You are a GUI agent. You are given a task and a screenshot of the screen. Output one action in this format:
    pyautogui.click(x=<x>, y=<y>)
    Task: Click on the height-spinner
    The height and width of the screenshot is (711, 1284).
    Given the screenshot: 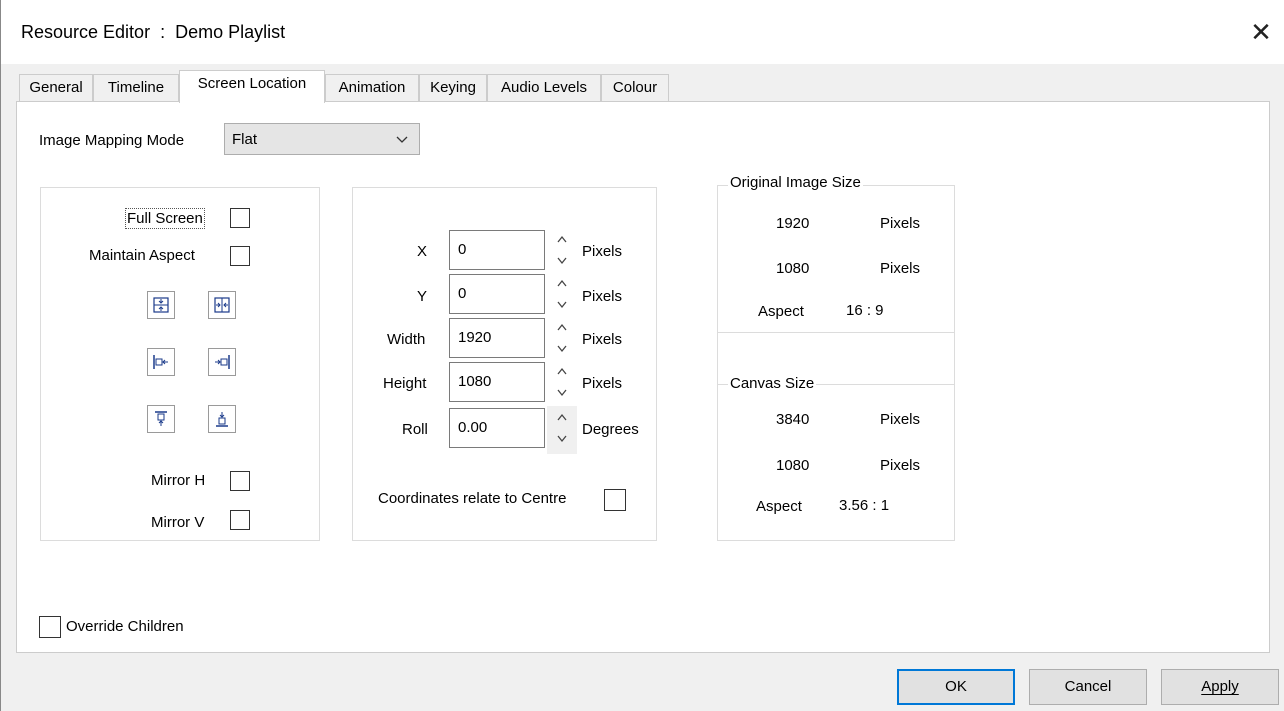 What is the action you would take?
    pyautogui.click(x=562, y=384)
    